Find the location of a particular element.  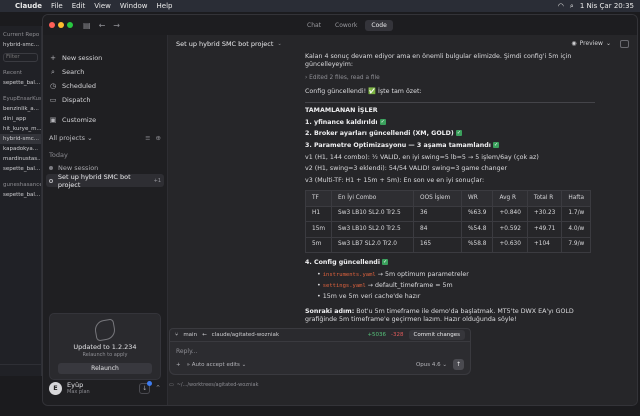

commit-changes-button: Commit changes is located at coordinates (436, 335).